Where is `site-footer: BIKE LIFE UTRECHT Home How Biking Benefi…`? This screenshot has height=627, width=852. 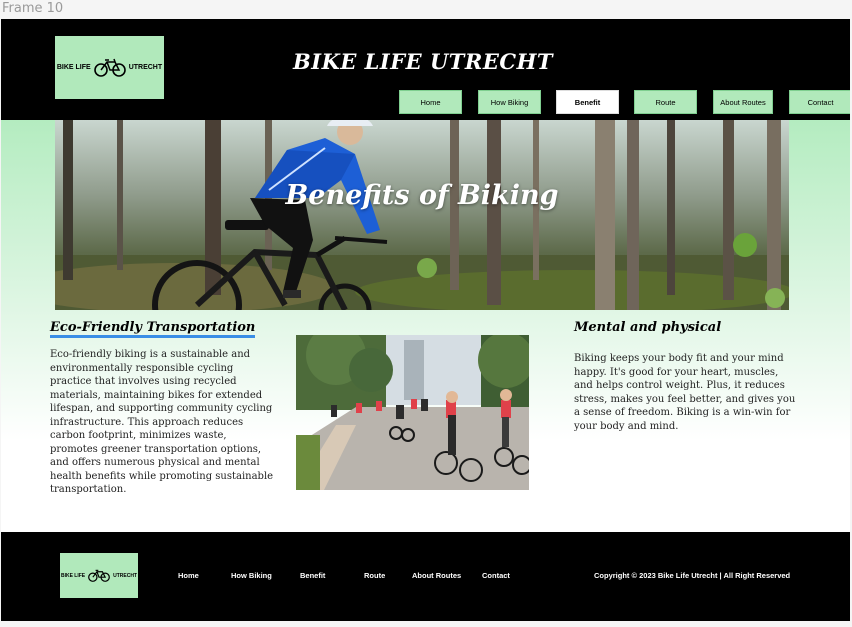 site-footer: BIKE LIFE UTRECHT Home How Biking Benefi… is located at coordinates (425, 576).